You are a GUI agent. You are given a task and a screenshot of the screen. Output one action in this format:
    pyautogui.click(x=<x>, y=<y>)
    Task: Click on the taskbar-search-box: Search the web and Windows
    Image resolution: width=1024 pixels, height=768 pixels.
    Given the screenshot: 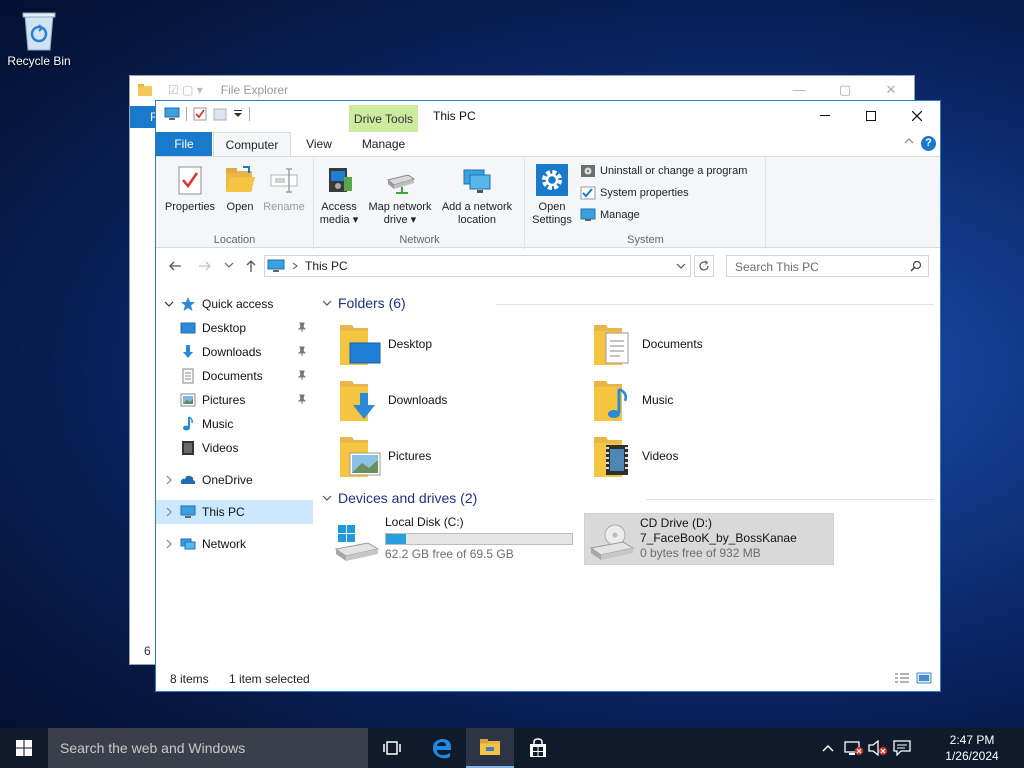 What is the action you would take?
    pyautogui.click(x=208, y=748)
    